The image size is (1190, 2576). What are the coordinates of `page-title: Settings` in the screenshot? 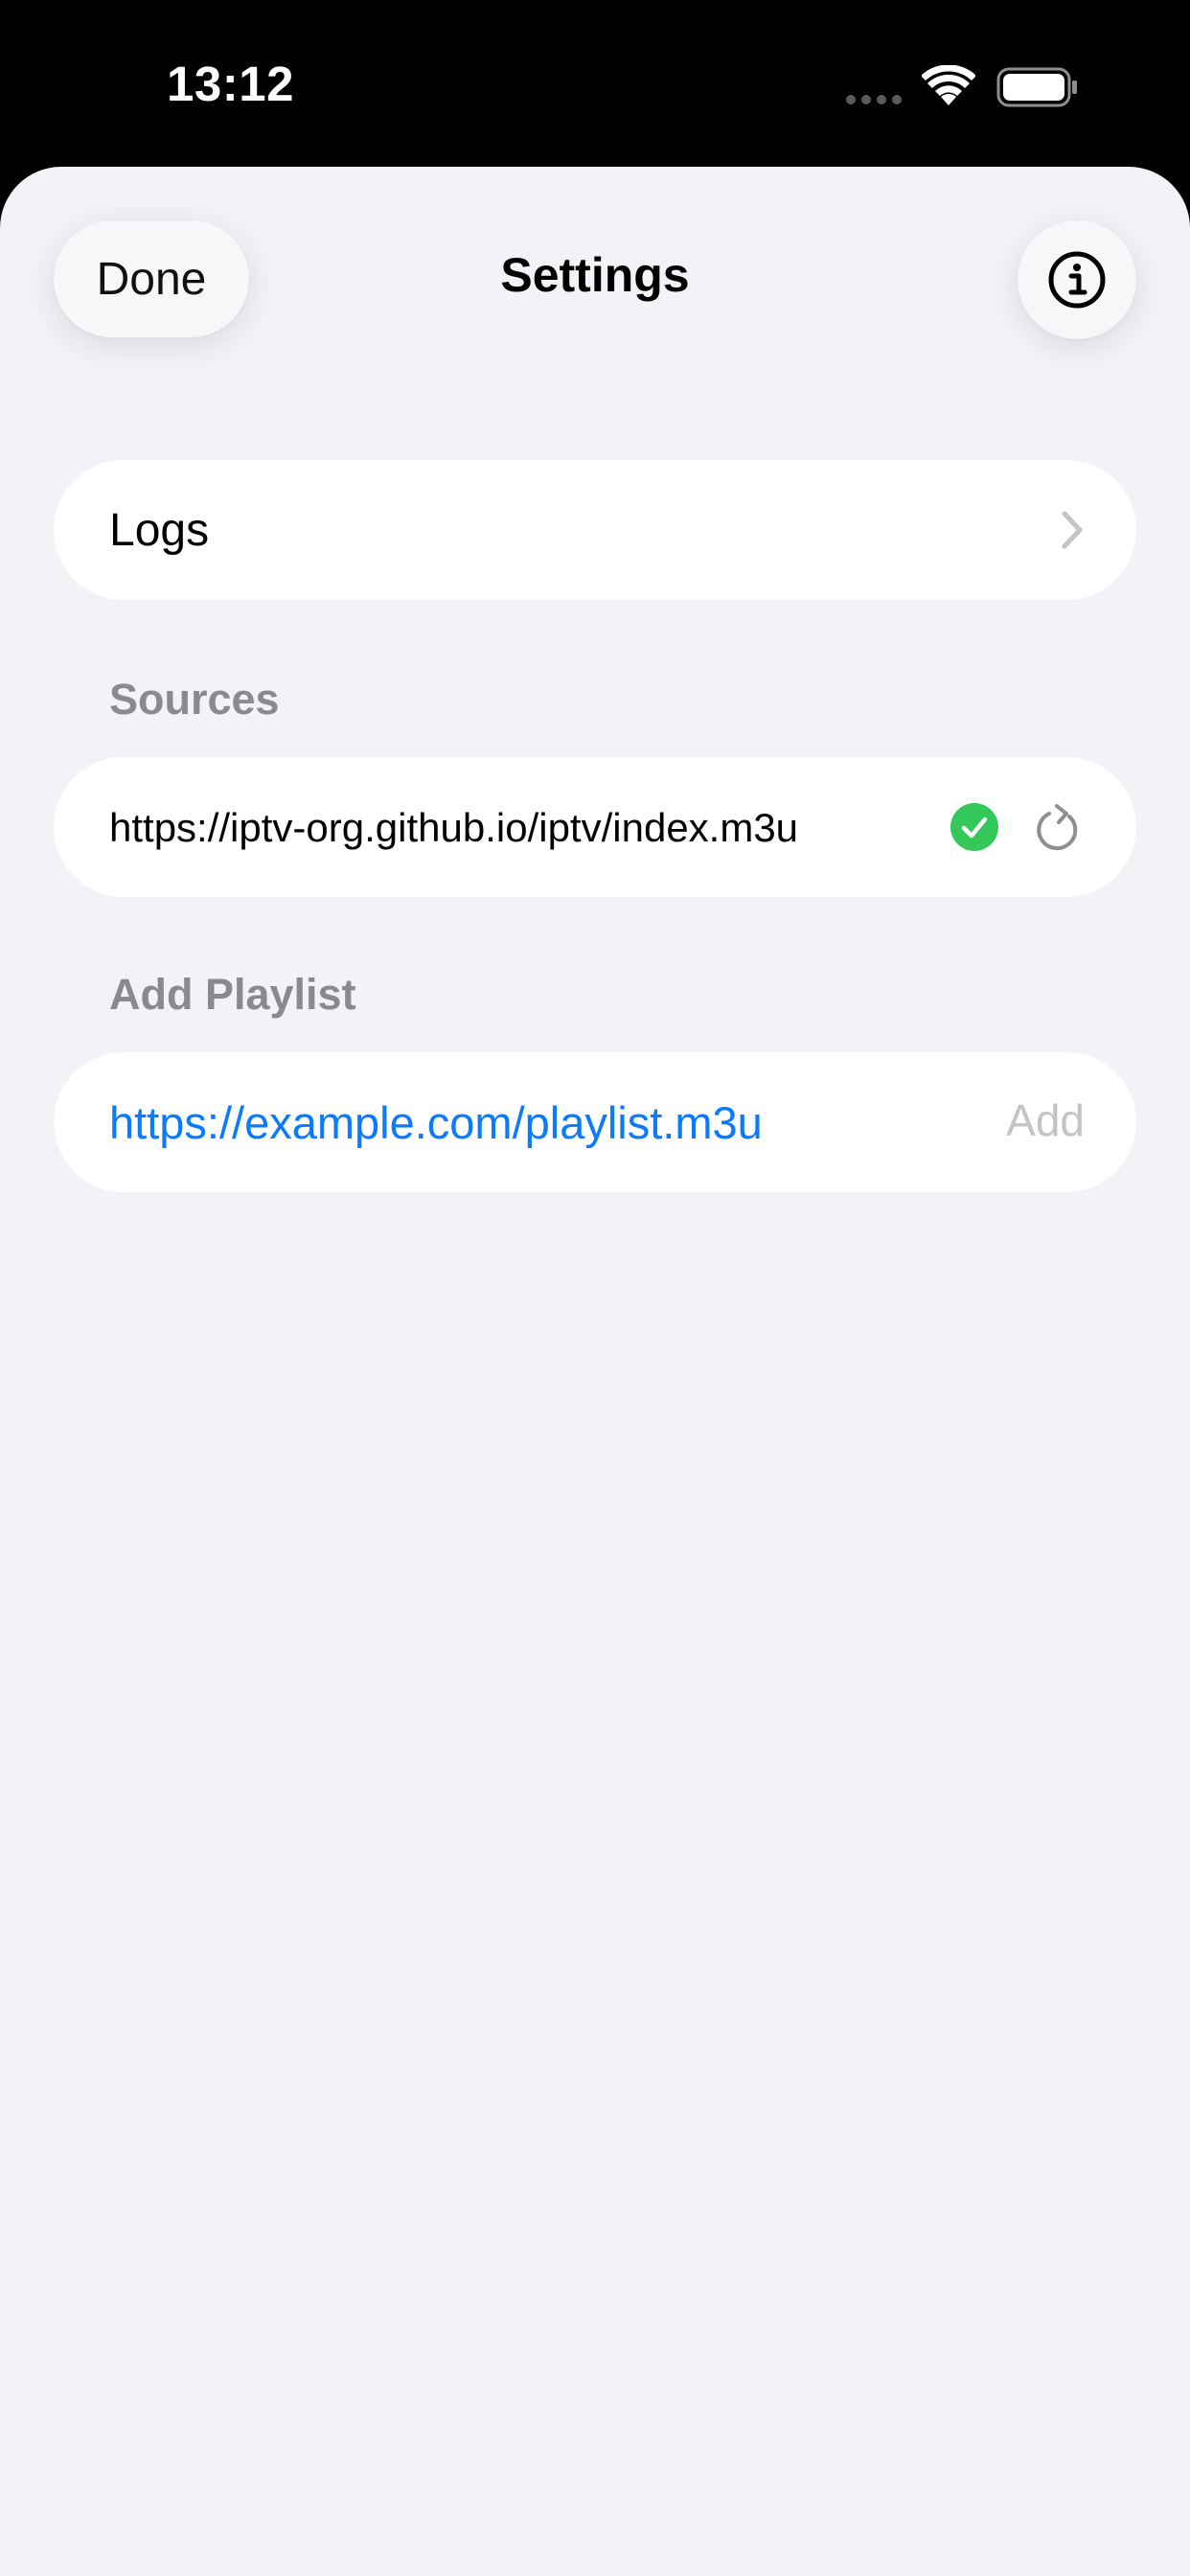 It's located at (595, 275).